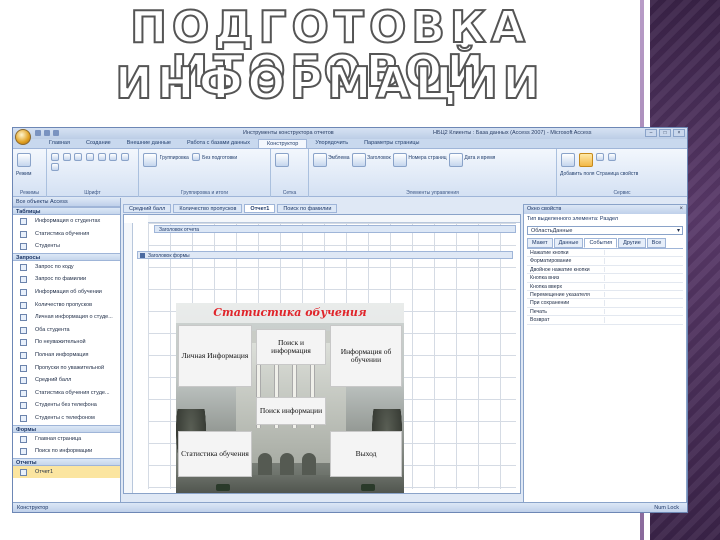  I want to click on align-center-icon, so click(113, 157).